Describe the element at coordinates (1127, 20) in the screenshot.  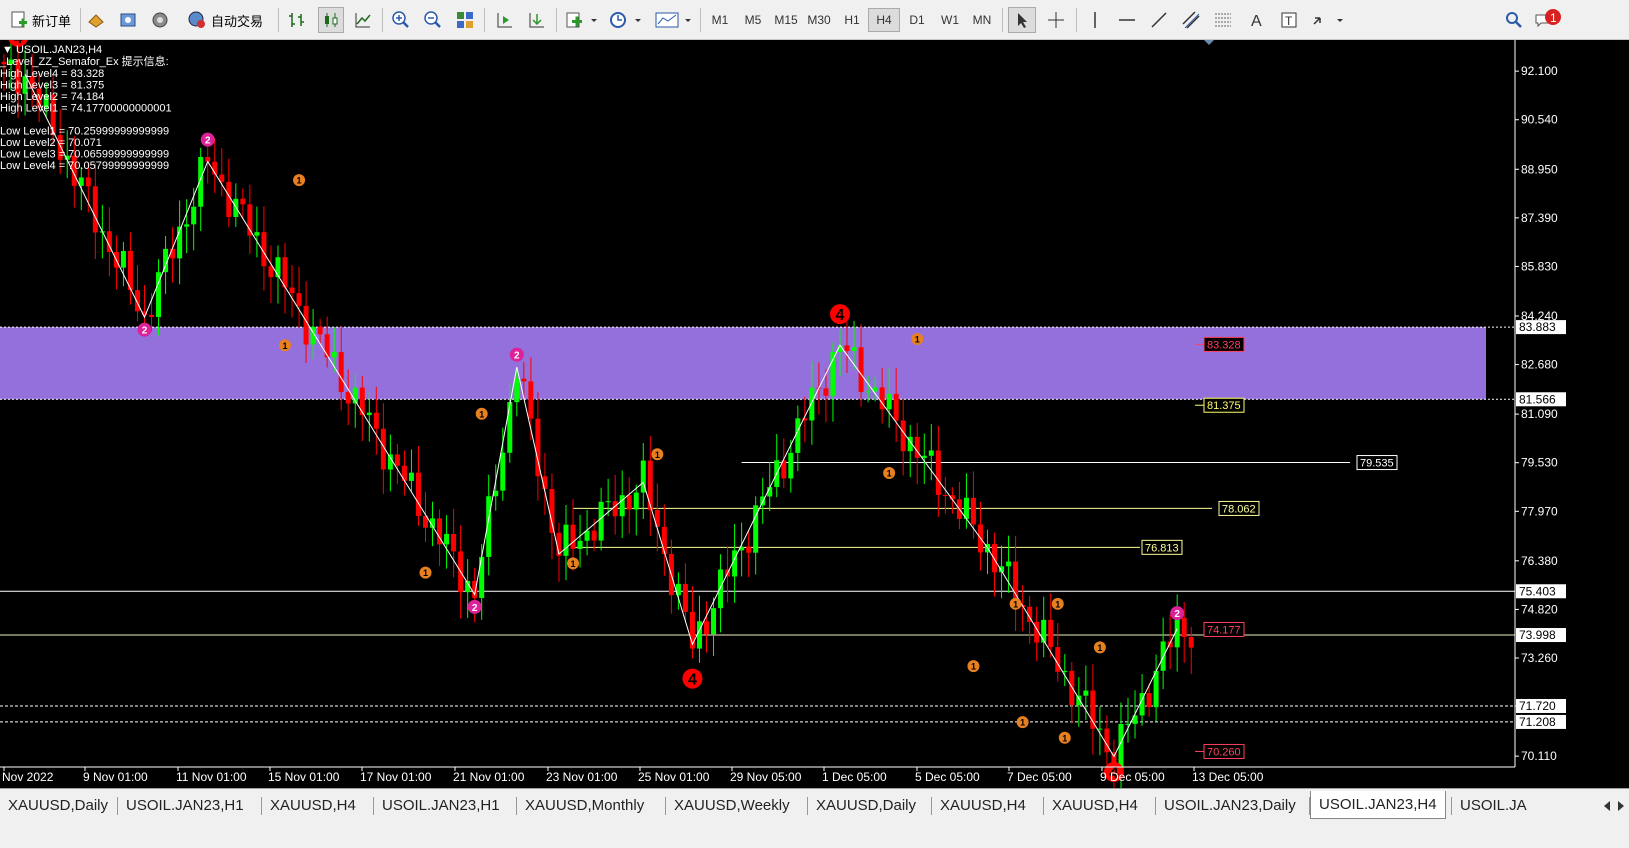
I see `horizontal-line-icon` at that location.